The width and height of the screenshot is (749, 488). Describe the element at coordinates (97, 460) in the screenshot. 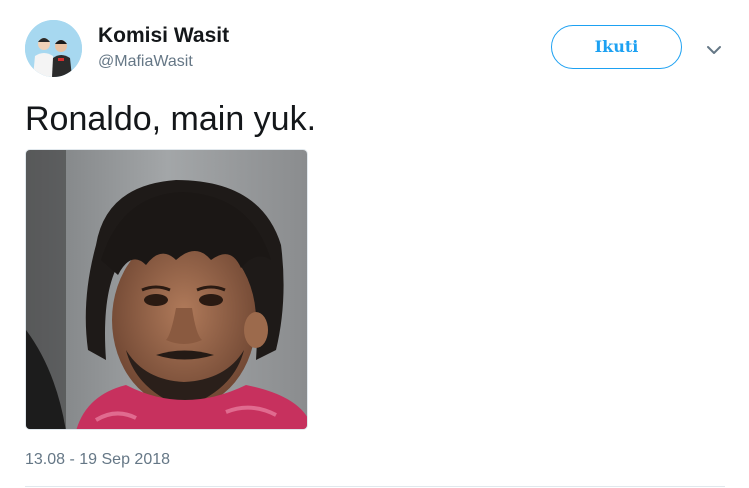

I see `tweet-timestamp: 13.08 - 19 Sep 2018` at that location.